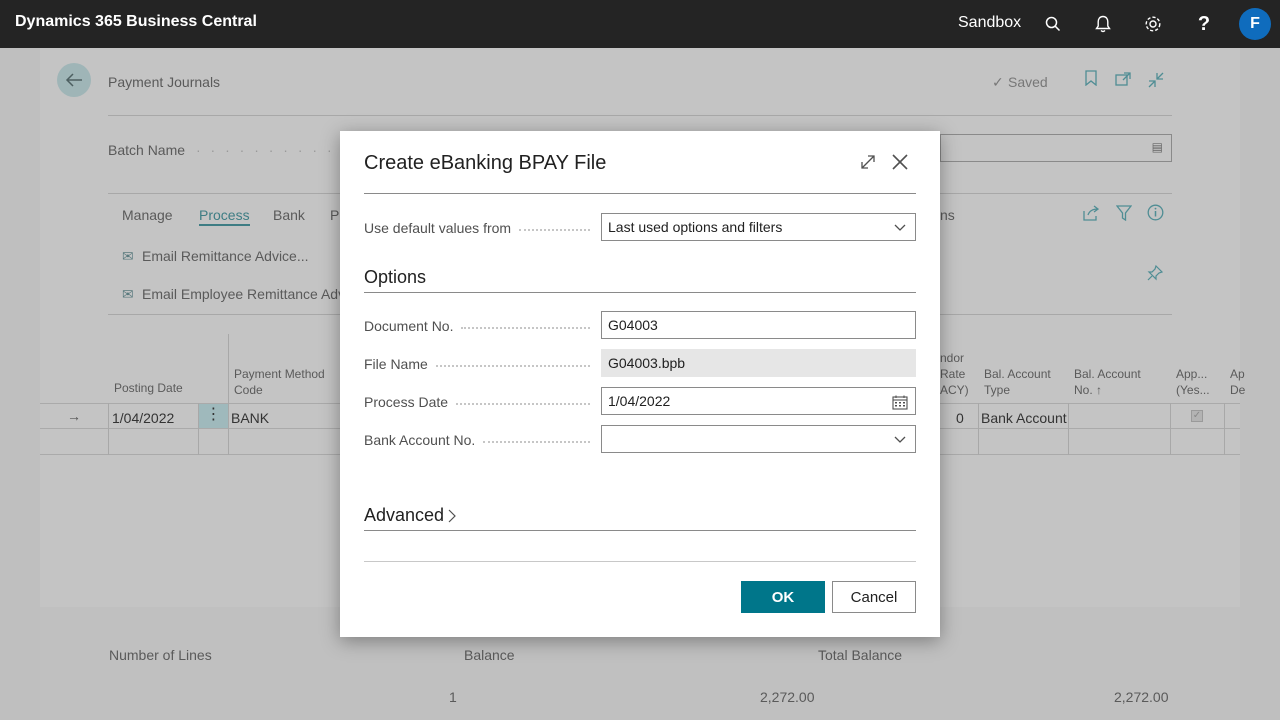  What do you see at coordinates (947, 215) in the screenshot?
I see `tab-actions-fragment: ns` at bounding box center [947, 215].